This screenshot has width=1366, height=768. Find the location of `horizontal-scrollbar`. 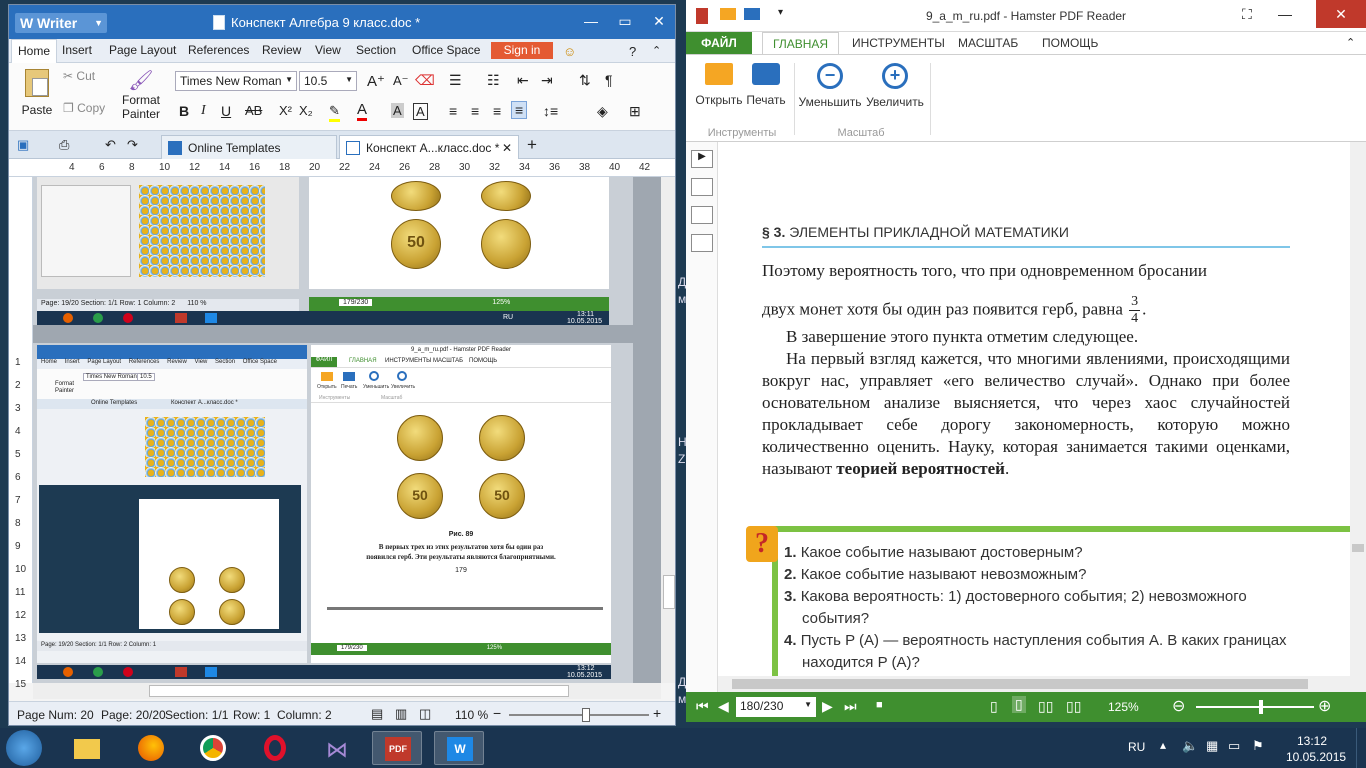

horizontal-scrollbar is located at coordinates (347, 691).